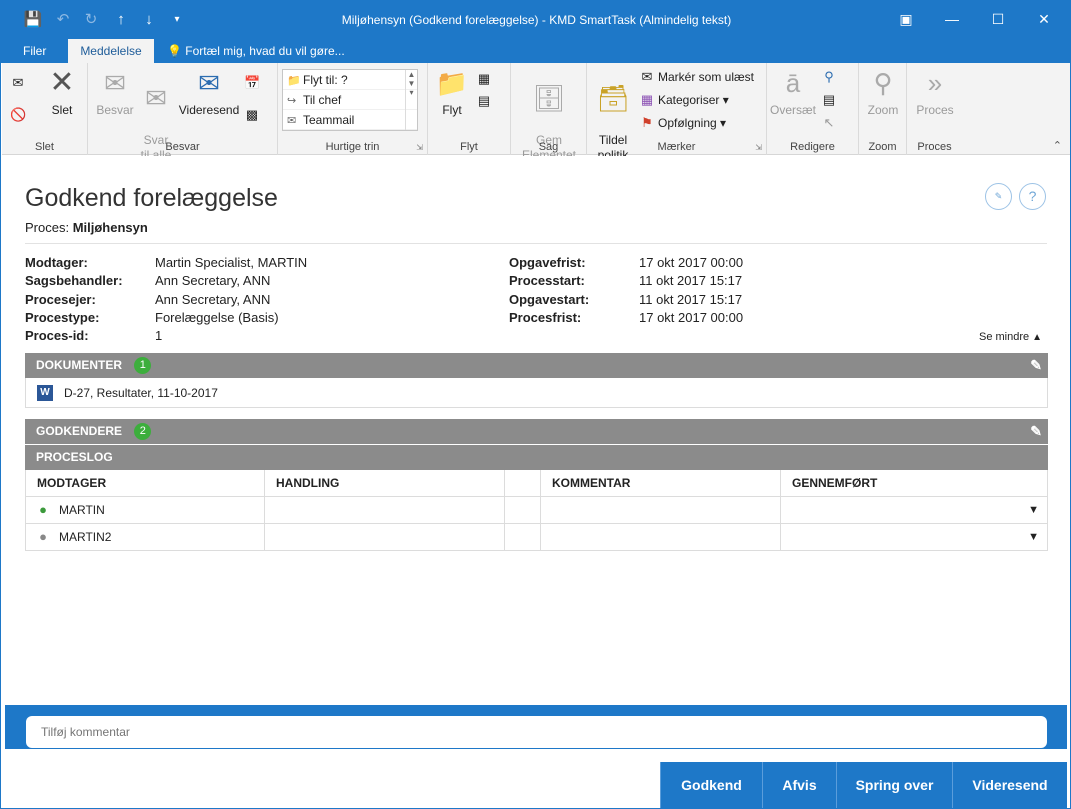 This screenshot has height=809, width=1071. Describe the element at coordinates (62, 82) in the screenshot. I see `delete-x-icon: ✕` at that location.